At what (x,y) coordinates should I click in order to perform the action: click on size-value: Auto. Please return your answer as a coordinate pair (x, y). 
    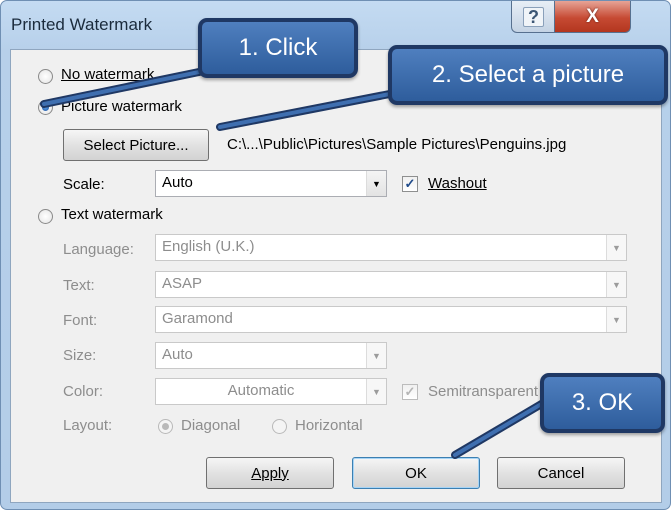
    Looking at the image, I should click on (177, 354).